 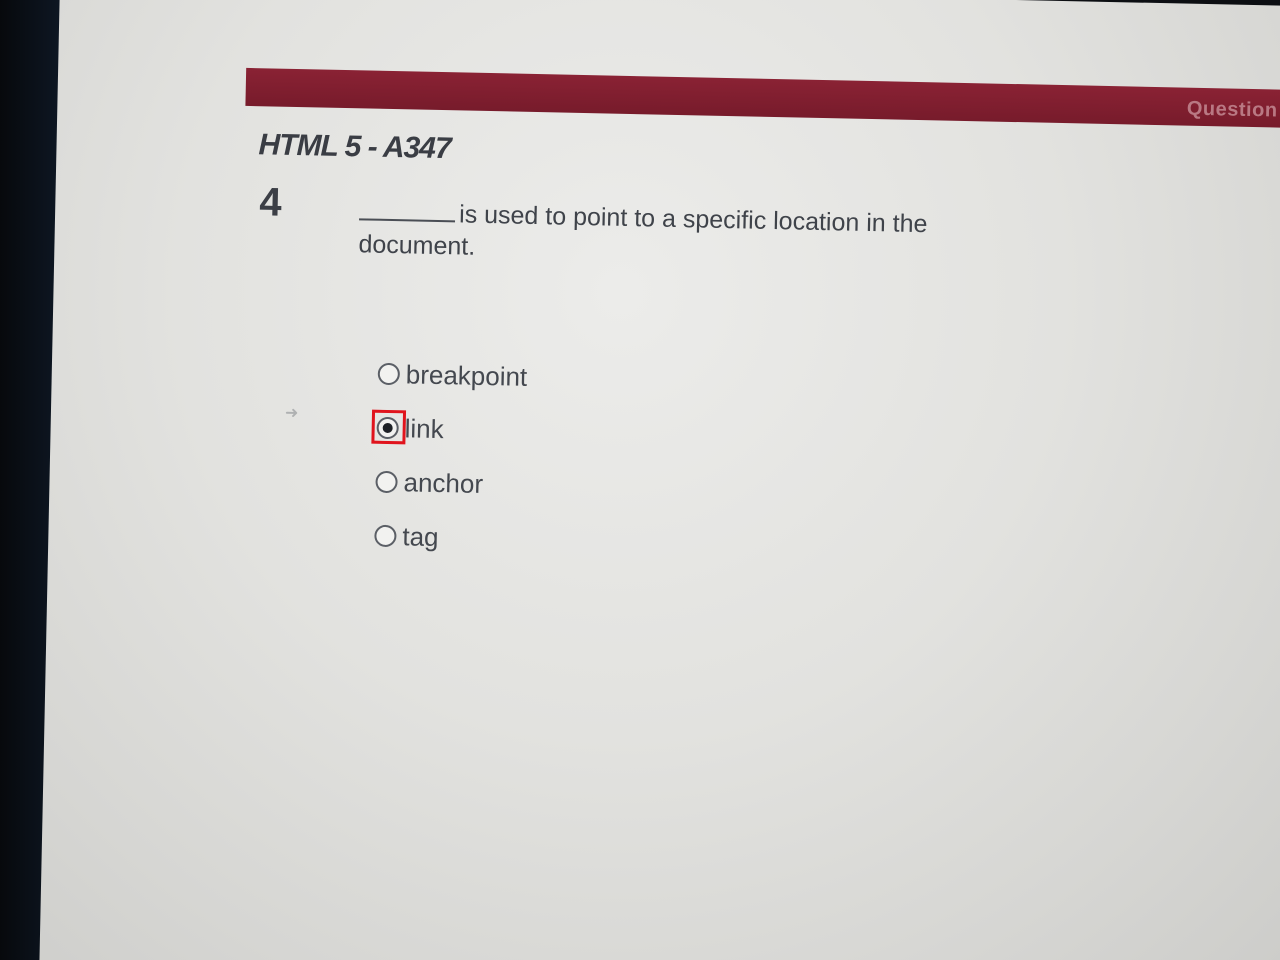 What do you see at coordinates (449, 429) in the screenshot?
I see `option-link: link` at bounding box center [449, 429].